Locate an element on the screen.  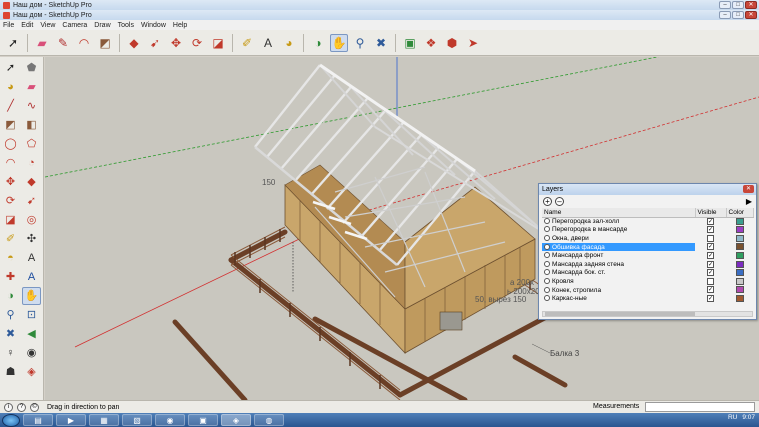
warehouse-icon: ▣ is located at coordinates (410, 43).